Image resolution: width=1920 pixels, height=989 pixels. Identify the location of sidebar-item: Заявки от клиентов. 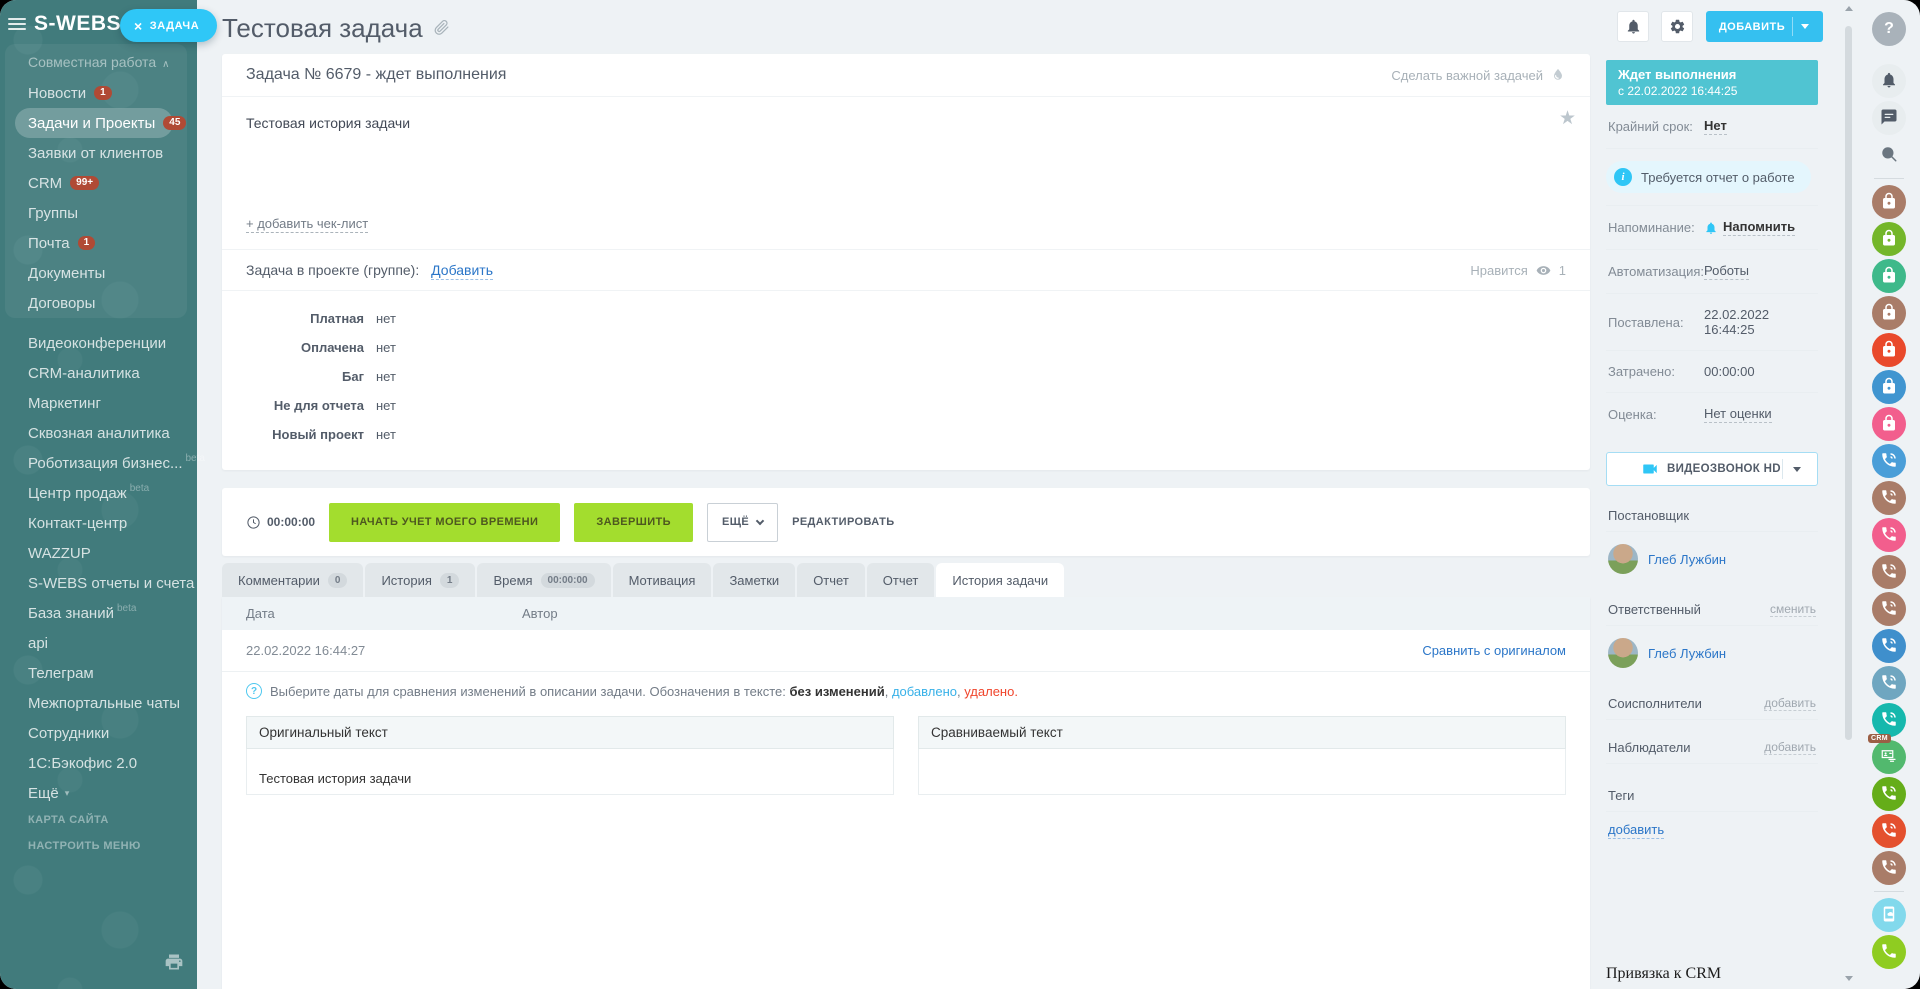
(102, 153).